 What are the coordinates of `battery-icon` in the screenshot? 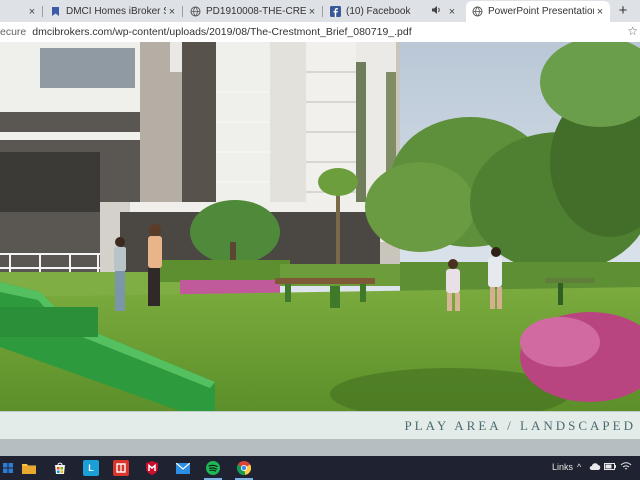 It's located at (610, 467).